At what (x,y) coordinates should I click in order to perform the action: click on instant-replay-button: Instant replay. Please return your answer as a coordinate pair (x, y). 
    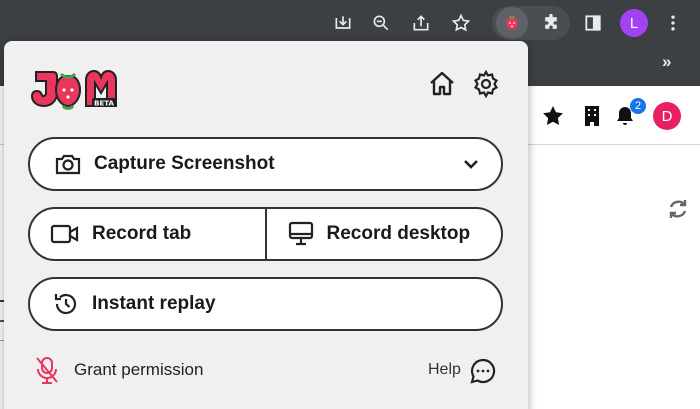
    Looking at the image, I should click on (265, 304).